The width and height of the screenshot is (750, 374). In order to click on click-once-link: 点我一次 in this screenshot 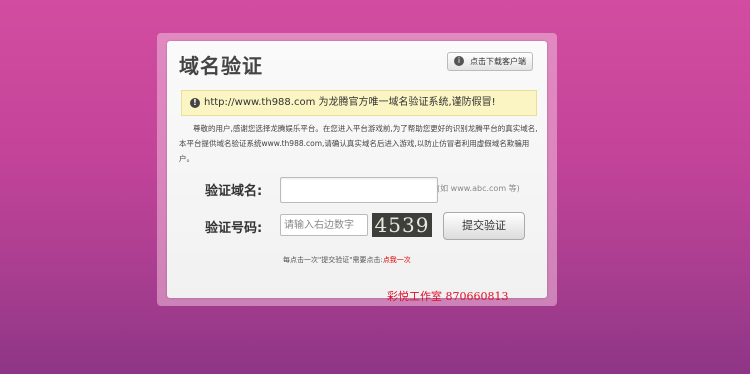, I will do `click(397, 260)`.